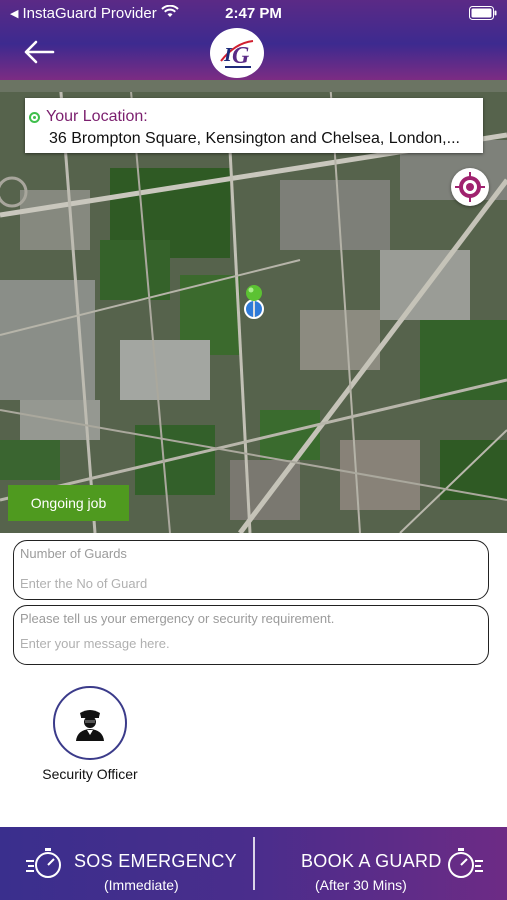 The height and width of the screenshot is (900, 507). I want to click on location-label: Your Location:, so click(97, 116).